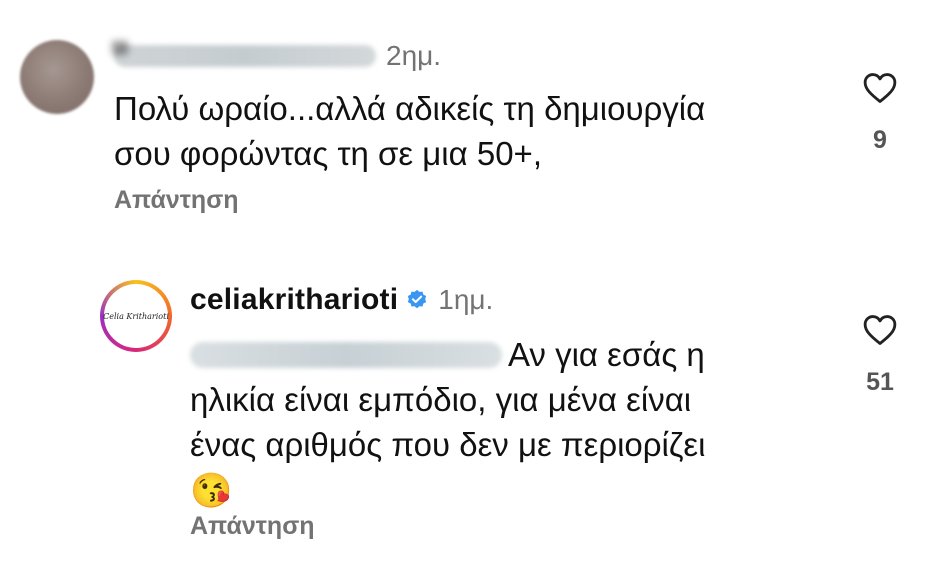  What do you see at coordinates (57, 77) in the screenshot?
I see `avatar` at bounding box center [57, 77].